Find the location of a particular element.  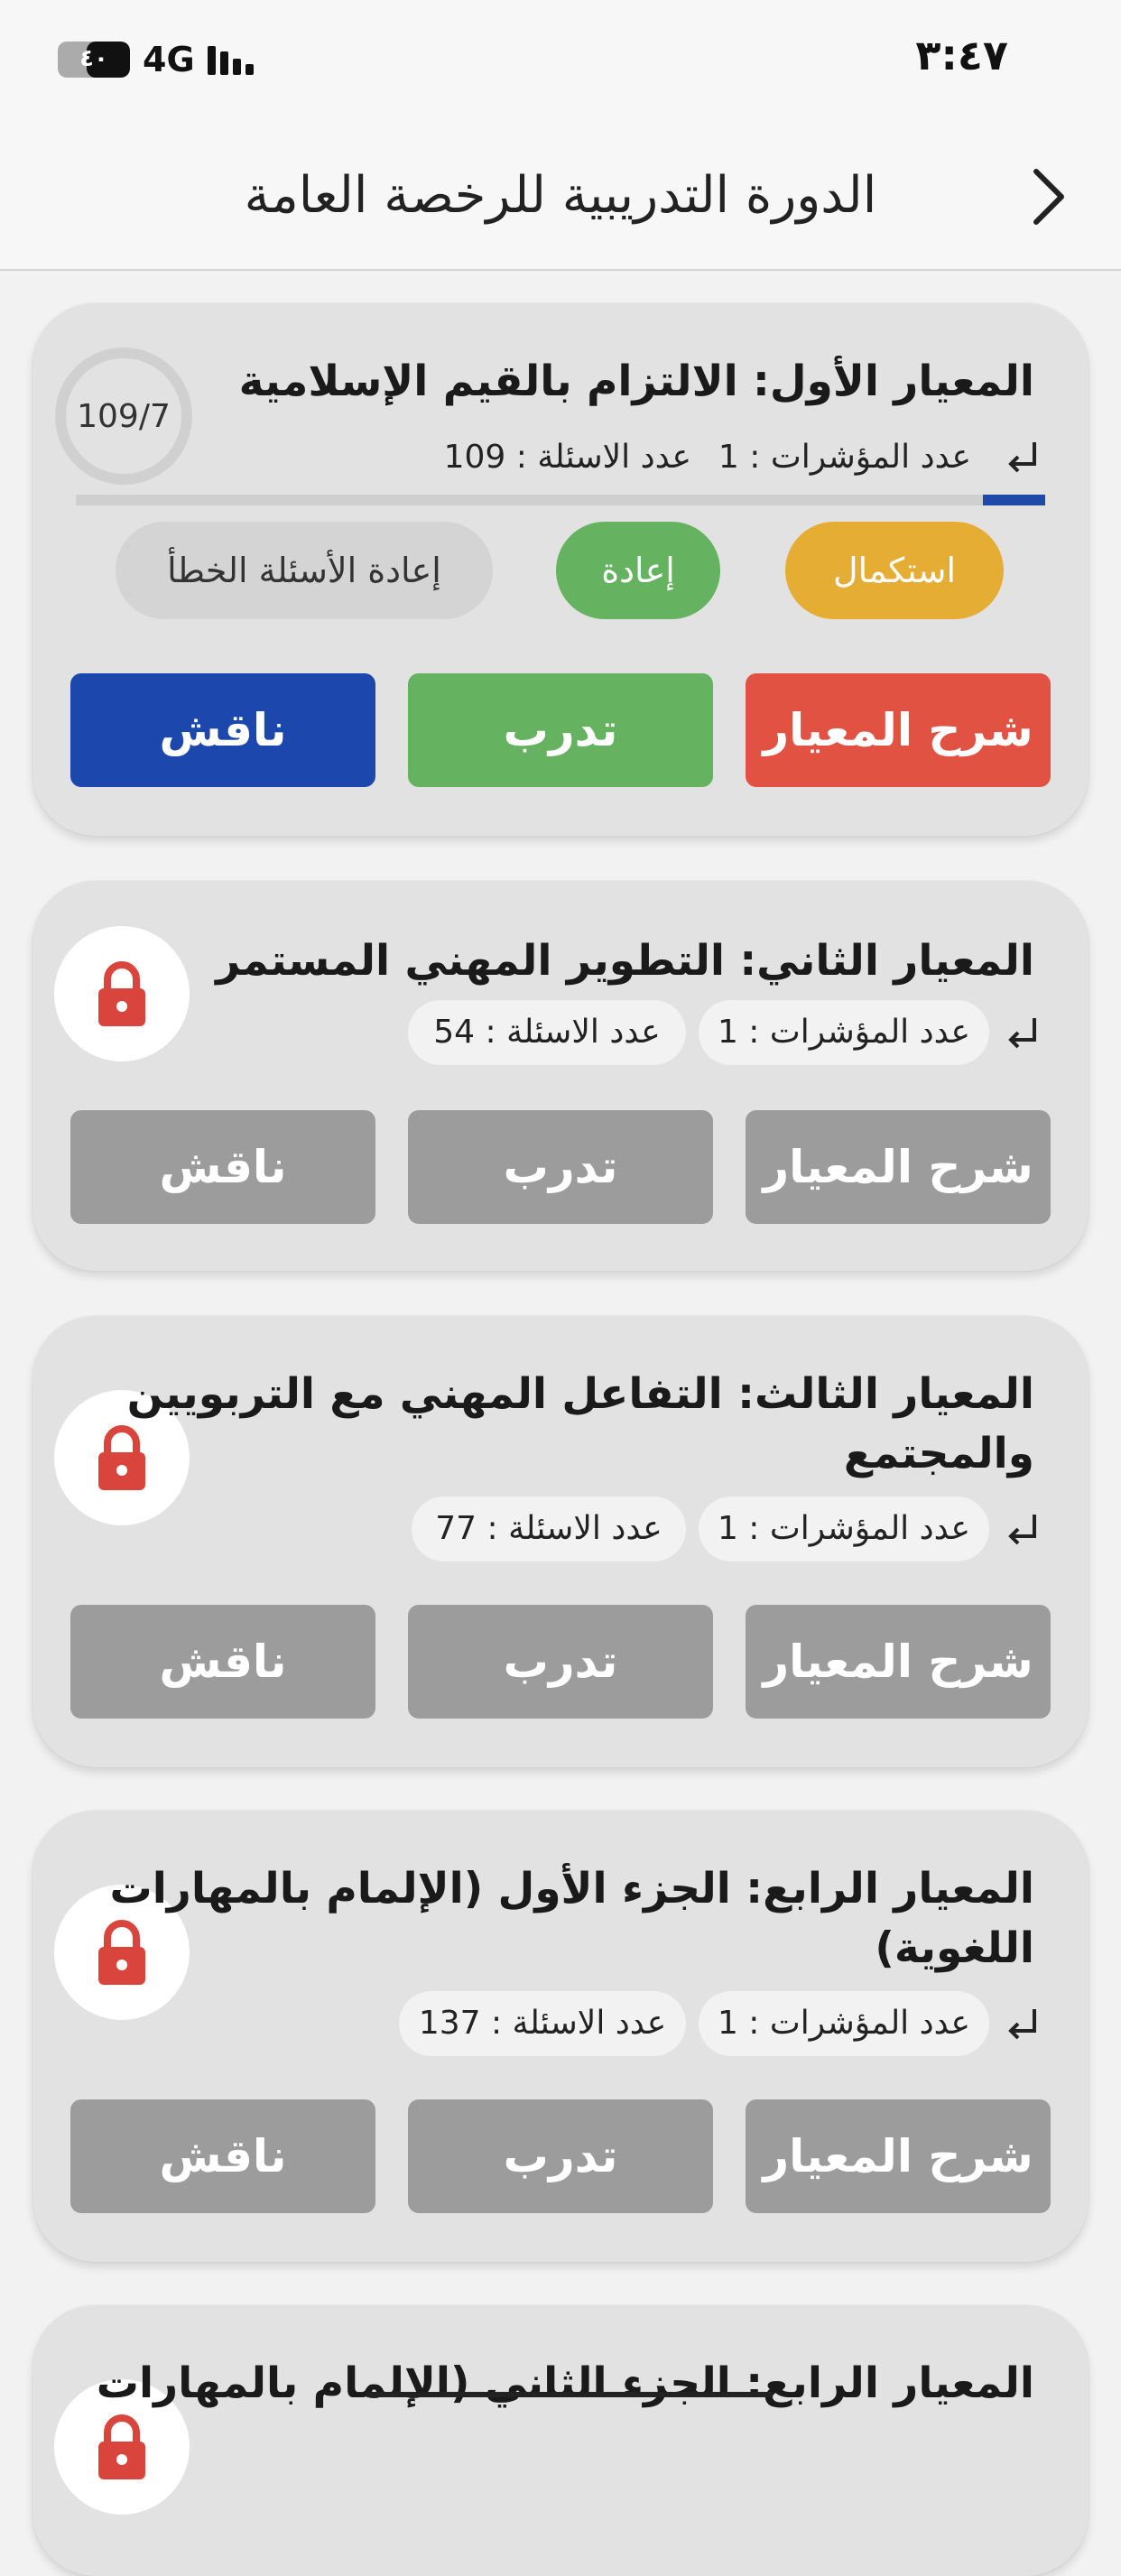

retry-wrong-button: إعادة الأسئلة الخطأ is located at coordinates (305, 570).